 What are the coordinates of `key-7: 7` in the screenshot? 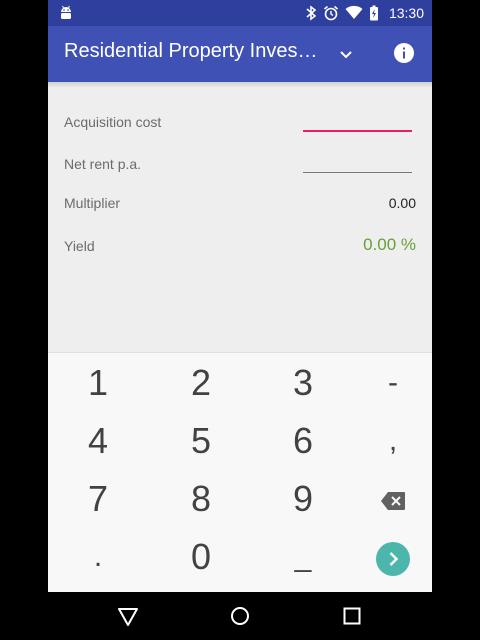 It's located at (98, 499).